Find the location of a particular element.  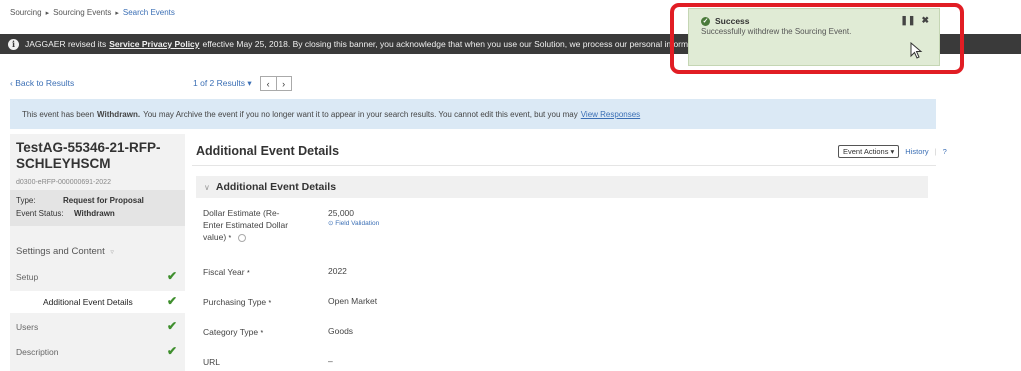

fiscal-year-value: 2022 is located at coordinates (337, 271).